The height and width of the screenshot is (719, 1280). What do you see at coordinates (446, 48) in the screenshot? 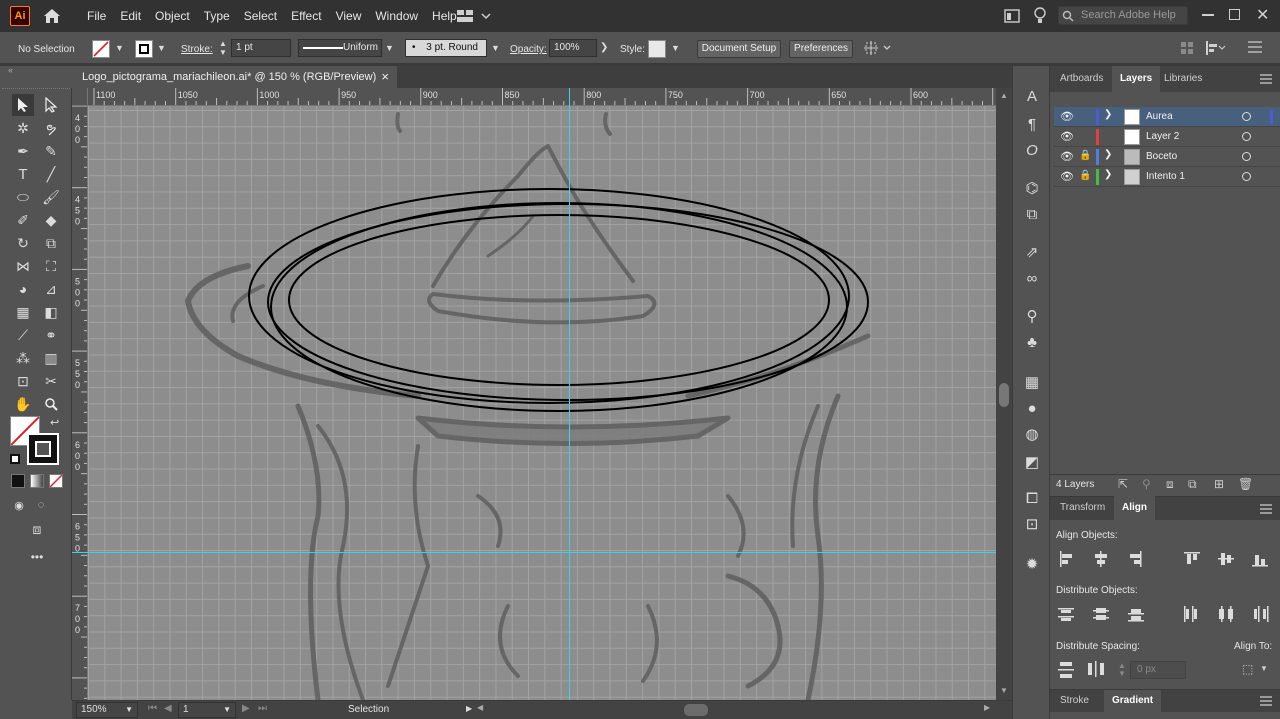
I see `brush-definition: • 3 pt. Round` at bounding box center [446, 48].